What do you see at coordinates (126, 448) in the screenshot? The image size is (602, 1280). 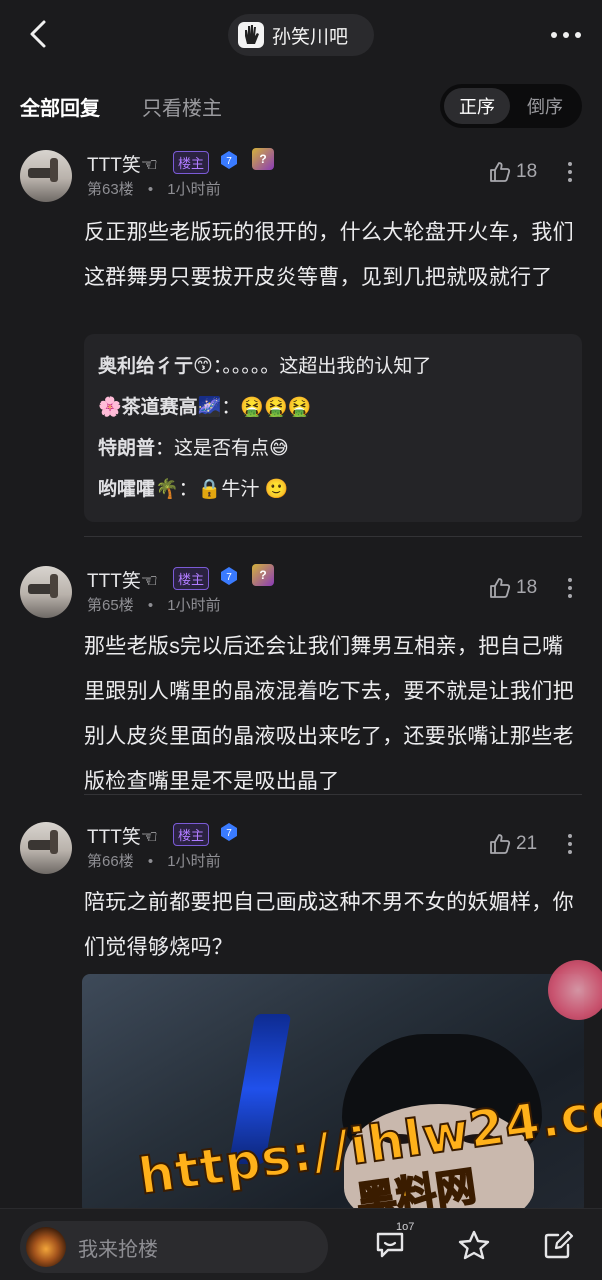 I see `sub-reply-name: 特朗普` at bounding box center [126, 448].